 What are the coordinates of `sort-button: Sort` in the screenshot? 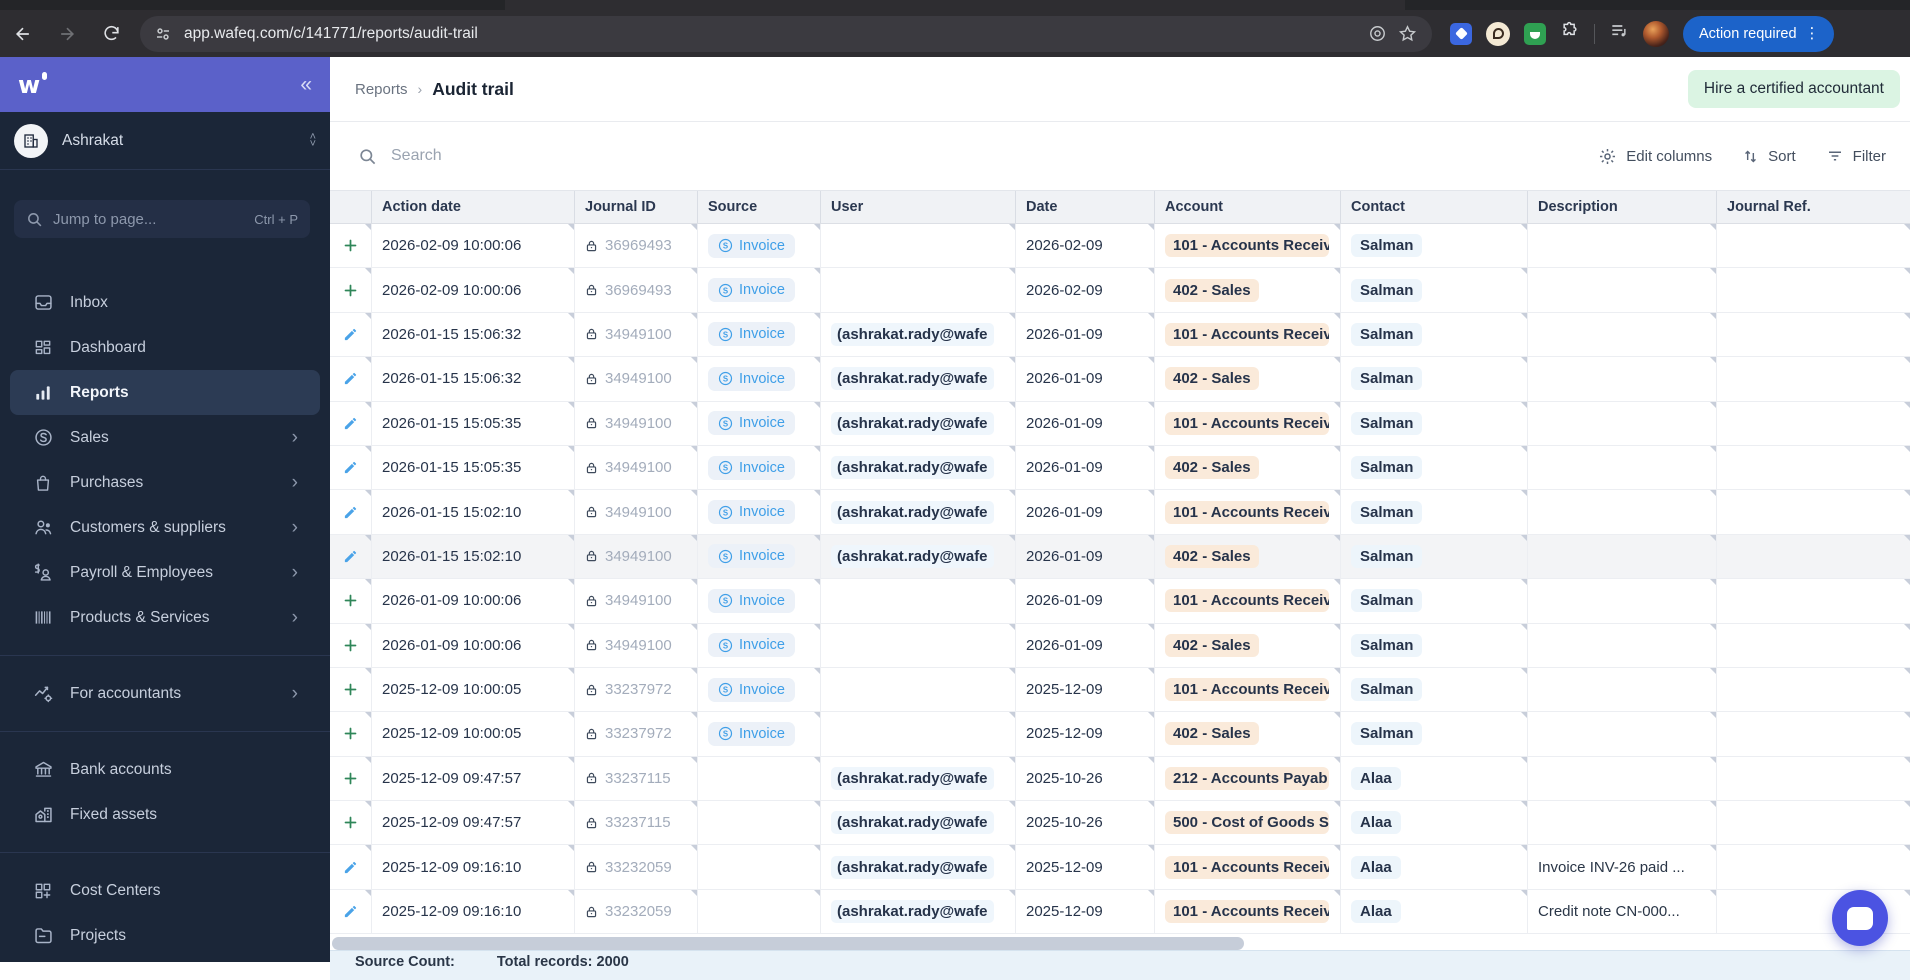 It's located at (1769, 156).